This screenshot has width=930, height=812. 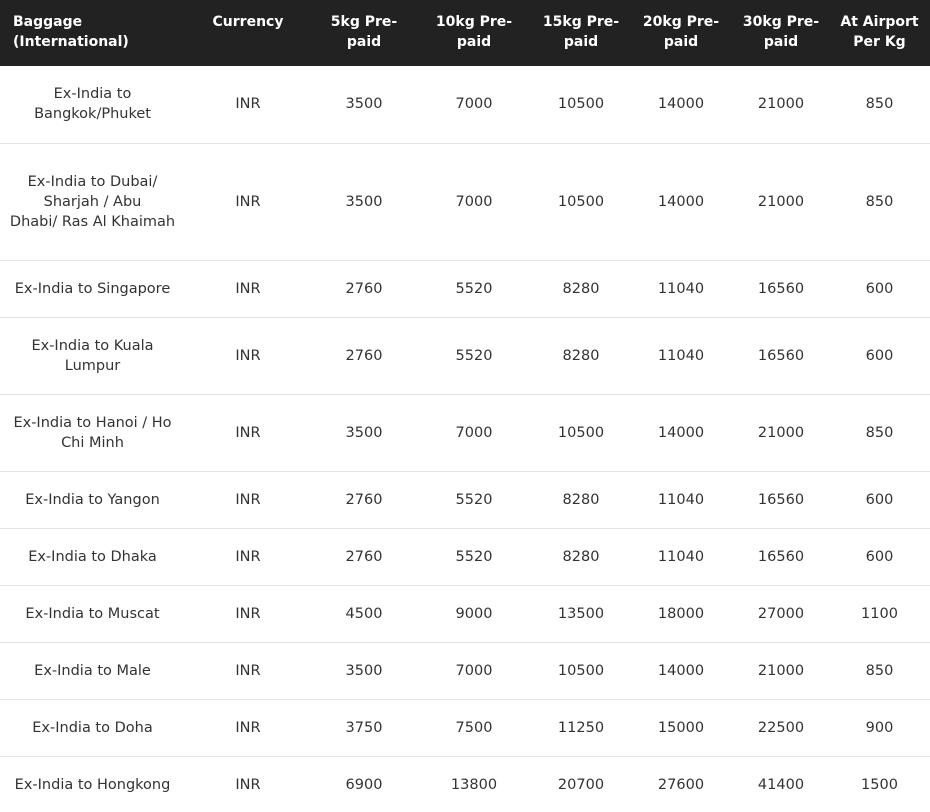 I want to click on header-20kg-prepaid: 20kg Pre-paid, so click(x=681, y=33).